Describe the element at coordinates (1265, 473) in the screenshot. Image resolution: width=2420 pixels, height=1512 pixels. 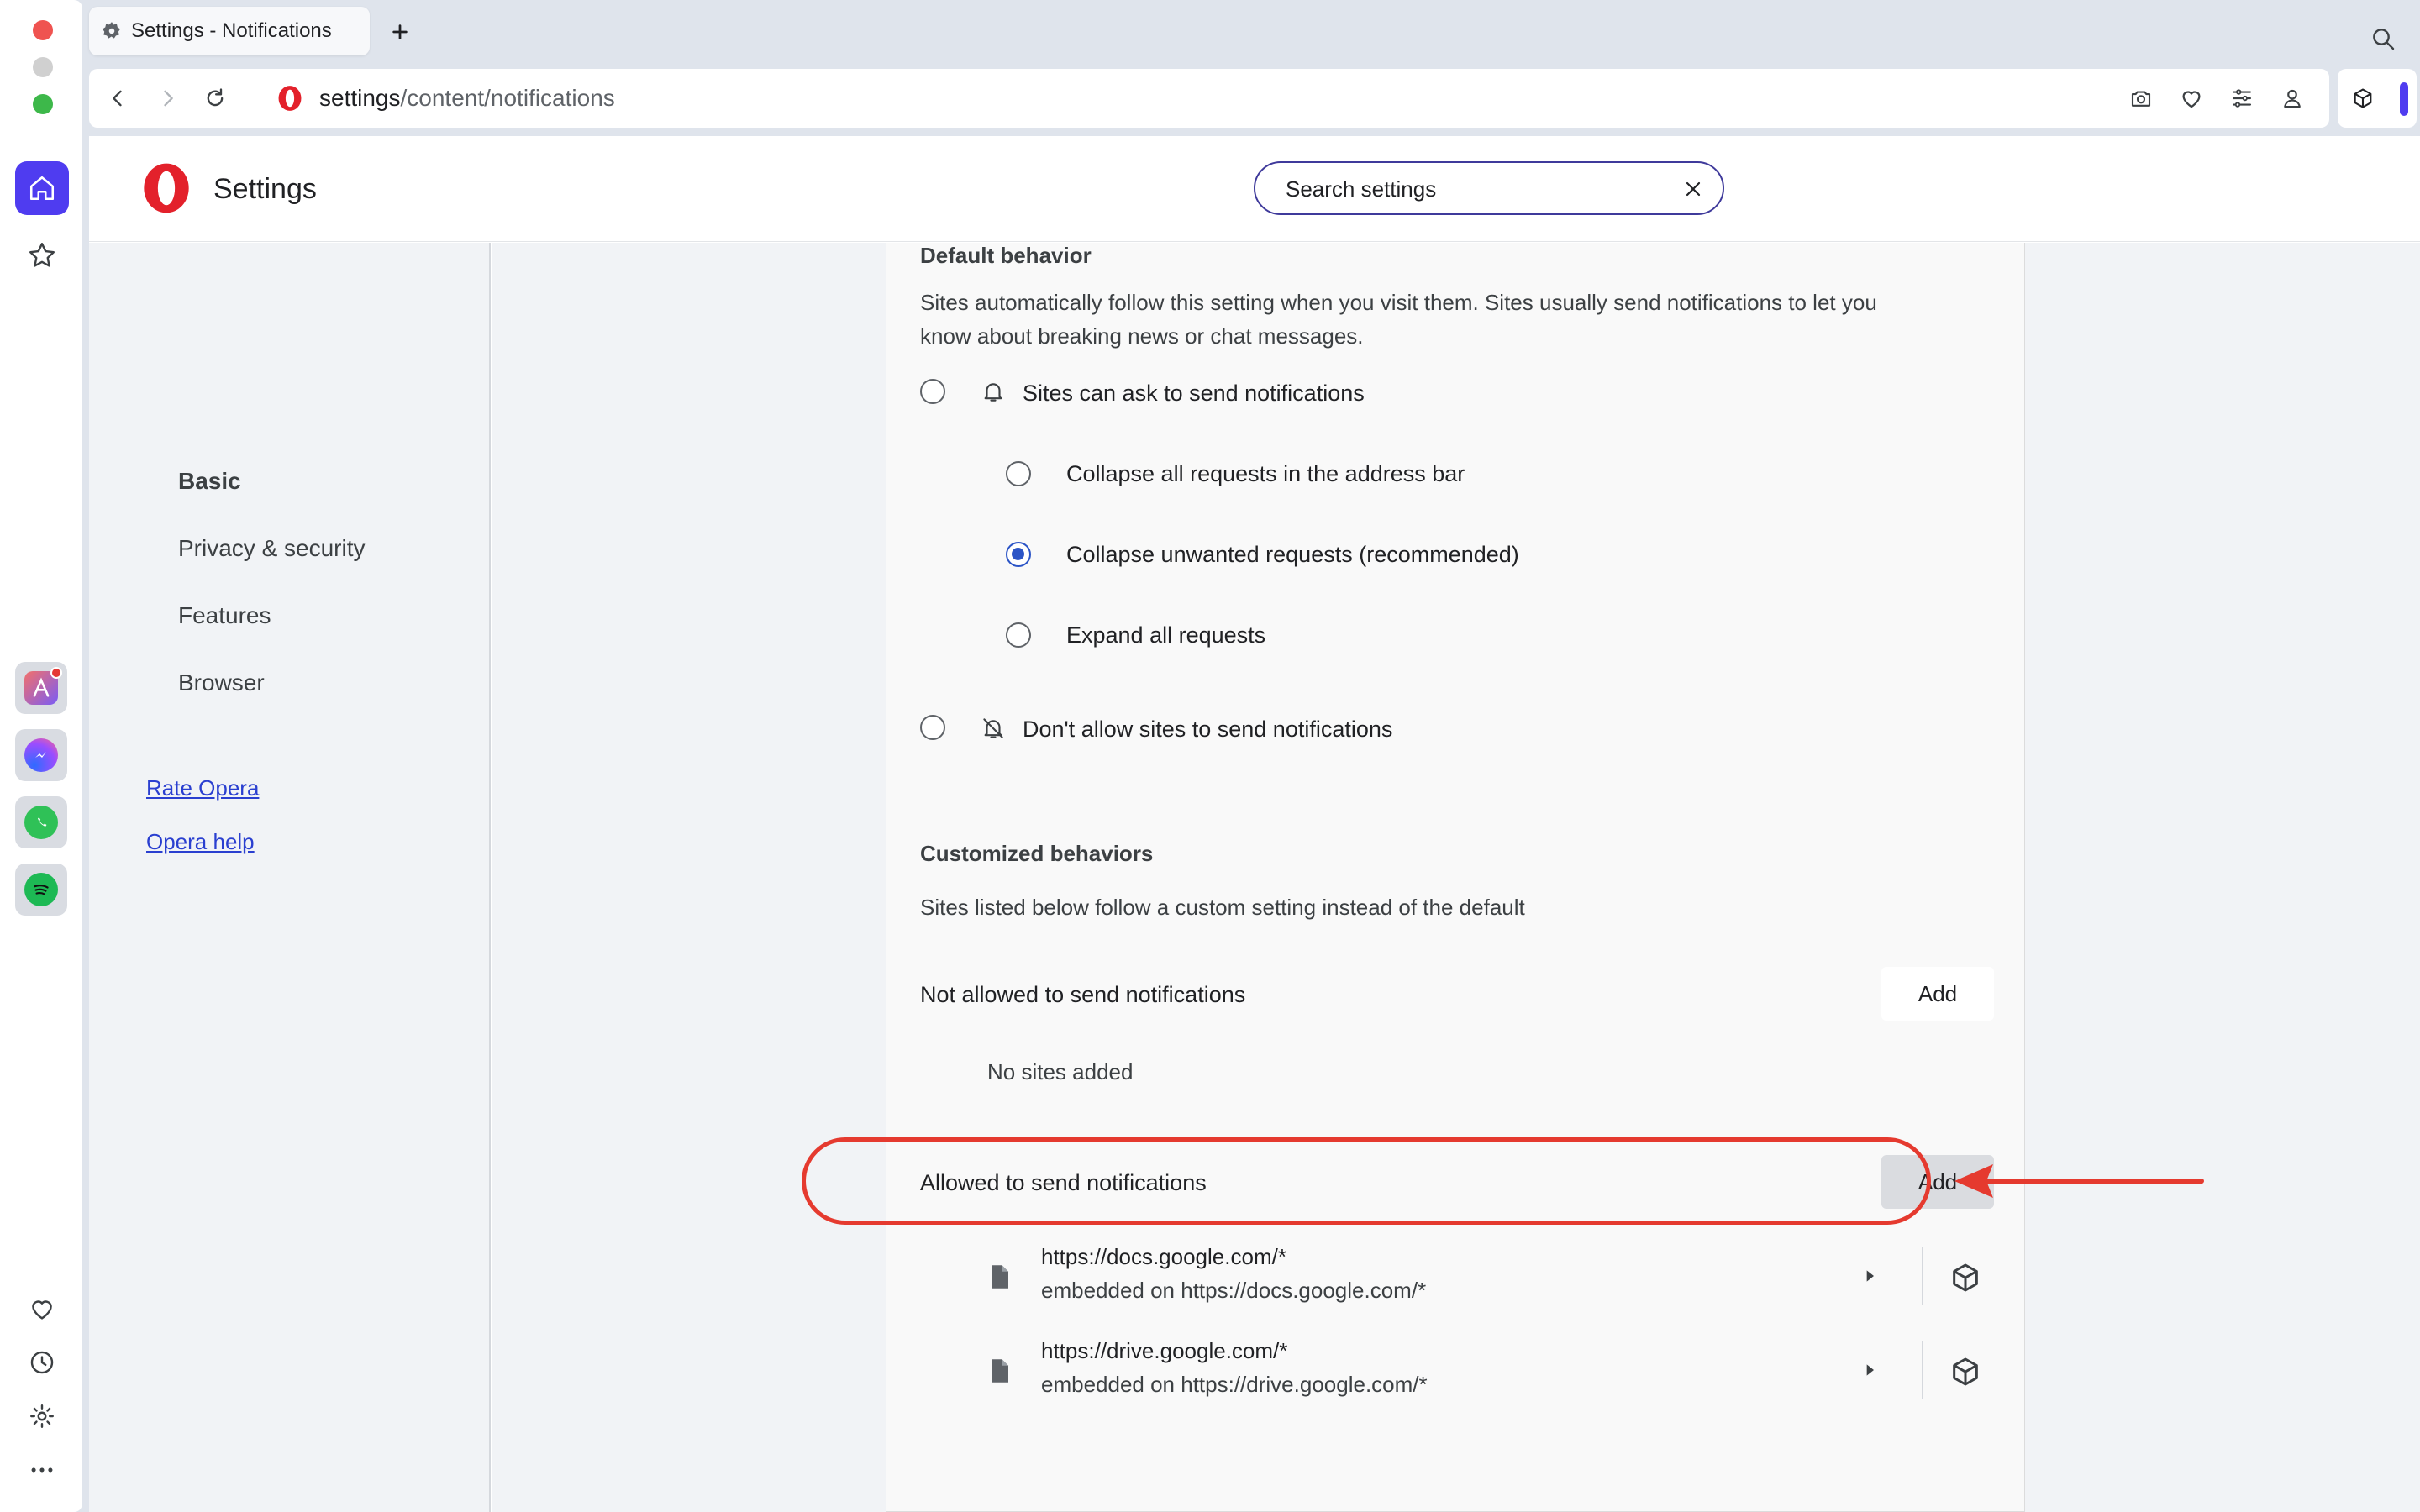
I see `option-collapse-all: Collapse all requests in the address bar` at that location.